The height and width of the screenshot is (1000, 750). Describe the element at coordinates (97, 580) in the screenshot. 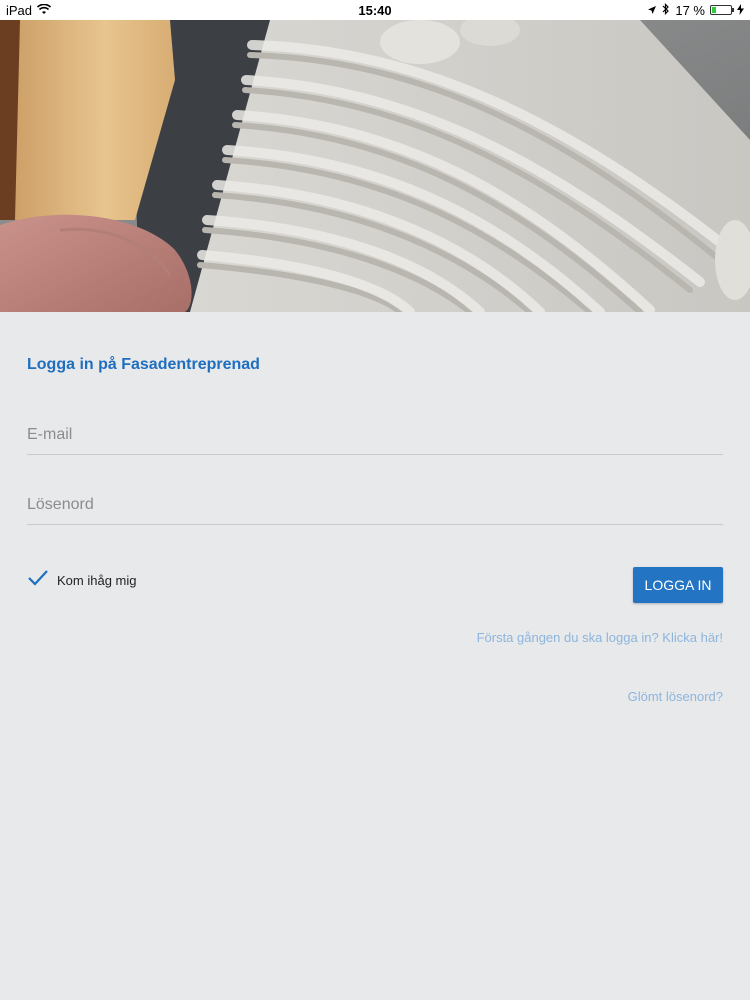

I see `remember-me-label: Kom ihåg mig` at that location.